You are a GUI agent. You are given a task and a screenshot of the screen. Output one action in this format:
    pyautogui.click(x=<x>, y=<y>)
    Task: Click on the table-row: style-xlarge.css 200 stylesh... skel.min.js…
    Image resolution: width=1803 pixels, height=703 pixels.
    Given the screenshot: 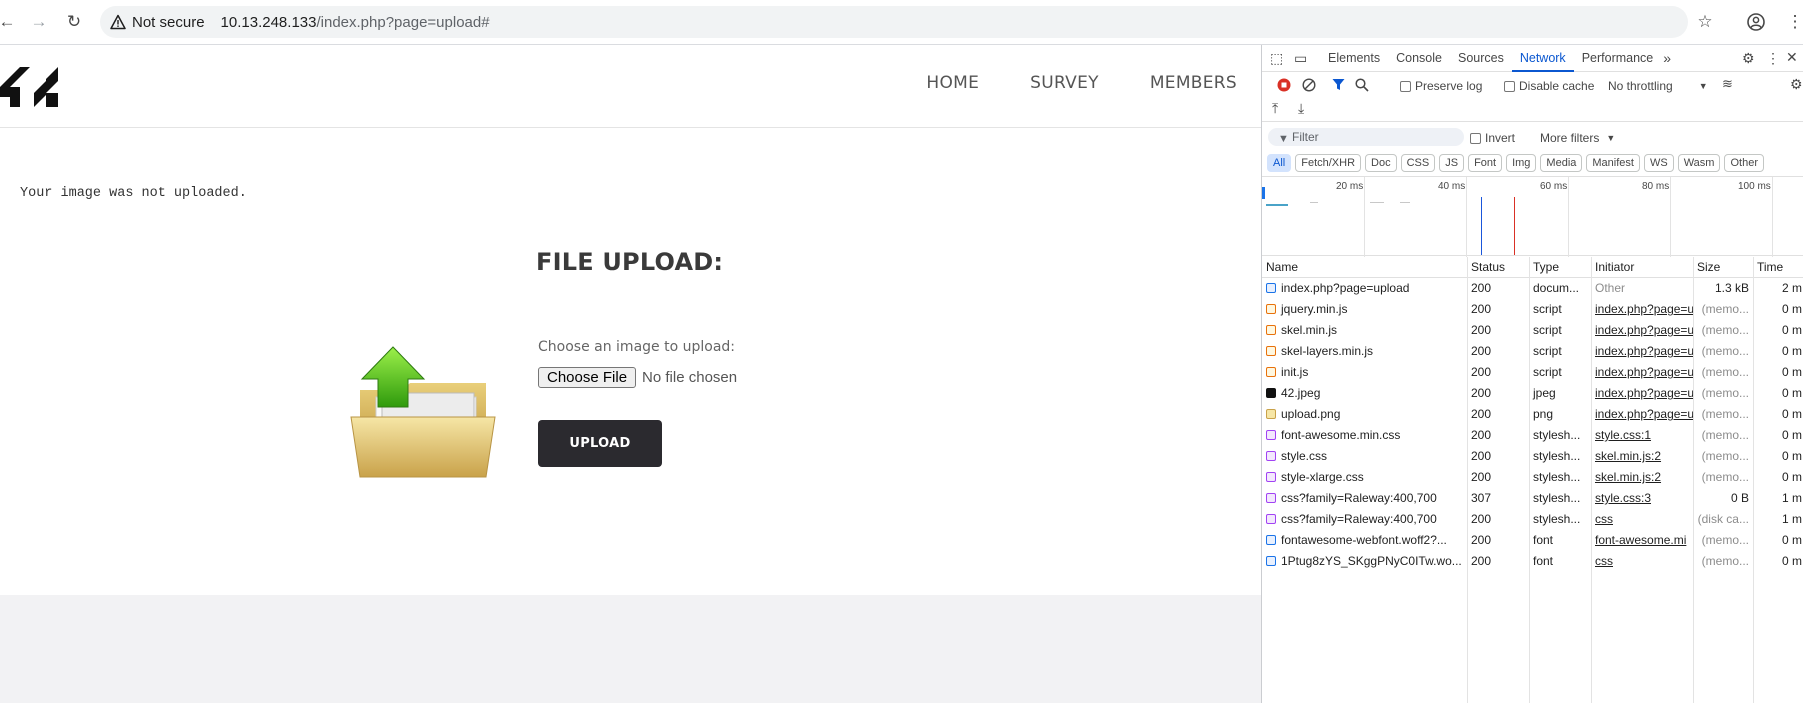 What is the action you would take?
    pyautogui.click(x=1532, y=477)
    